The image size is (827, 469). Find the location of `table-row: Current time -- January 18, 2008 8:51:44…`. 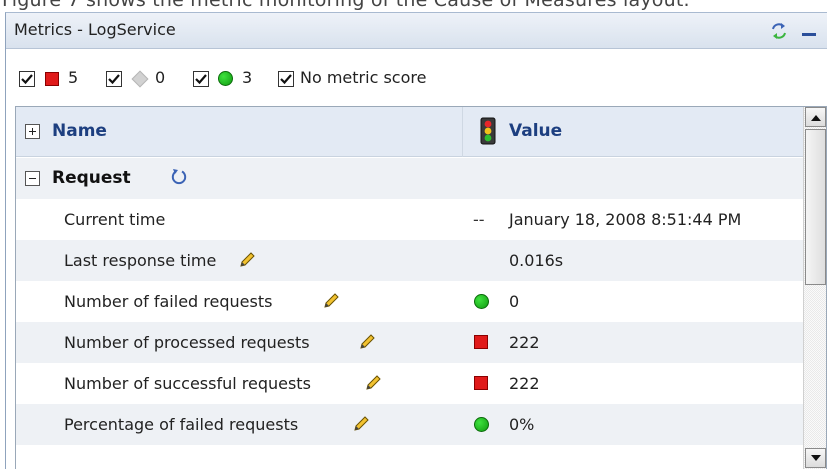

table-row: Current time -- January 18, 2008 8:51:44… is located at coordinates (409, 219).